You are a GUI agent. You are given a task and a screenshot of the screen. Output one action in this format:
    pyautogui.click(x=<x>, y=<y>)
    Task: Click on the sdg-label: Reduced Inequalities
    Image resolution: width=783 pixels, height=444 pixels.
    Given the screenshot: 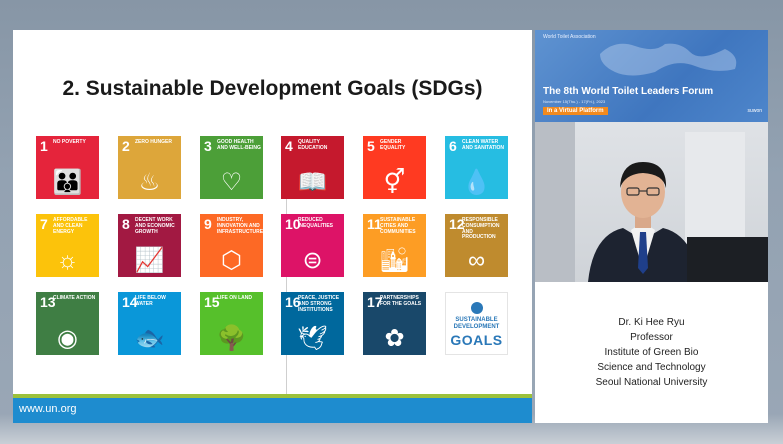 What is the action you would take?
    pyautogui.click(x=316, y=223)
    